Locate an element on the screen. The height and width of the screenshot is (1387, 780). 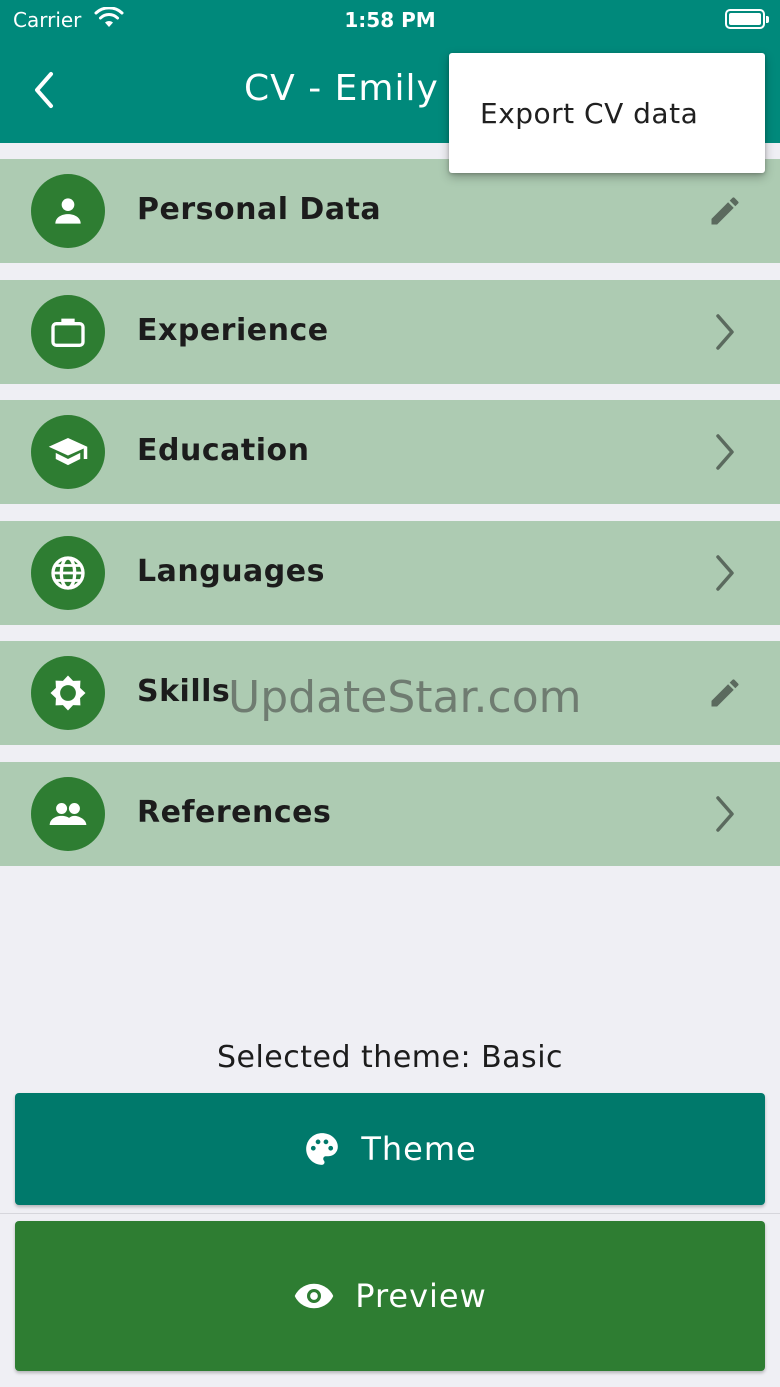
battery-icon is located at coordinates (747, 19).